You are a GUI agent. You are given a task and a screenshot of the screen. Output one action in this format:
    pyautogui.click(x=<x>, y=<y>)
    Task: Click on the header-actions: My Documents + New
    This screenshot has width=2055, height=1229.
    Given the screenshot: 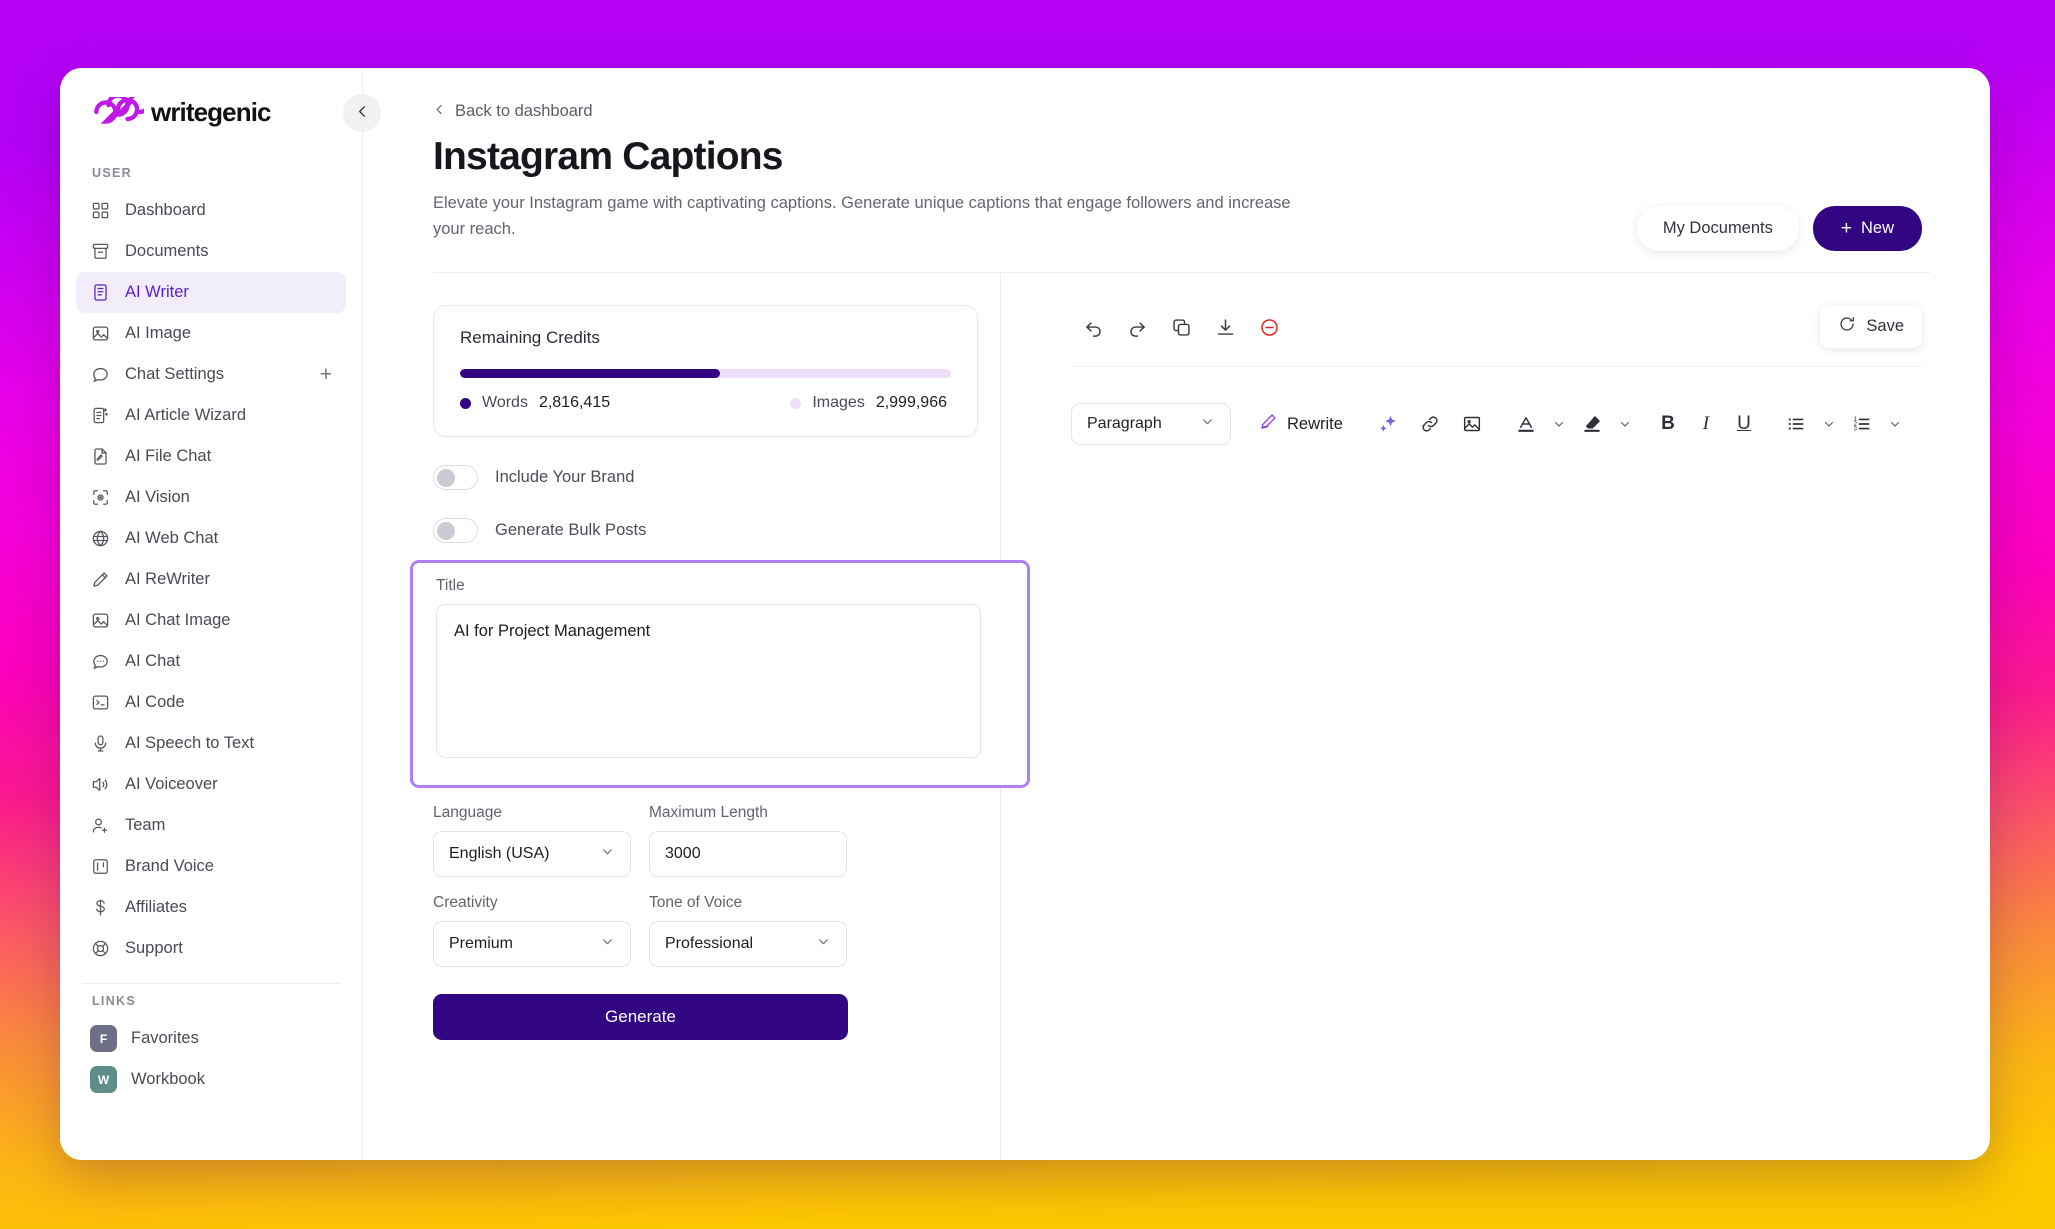 What is the action you would take?
    pyautogui.click(x=1779, y=228)
    